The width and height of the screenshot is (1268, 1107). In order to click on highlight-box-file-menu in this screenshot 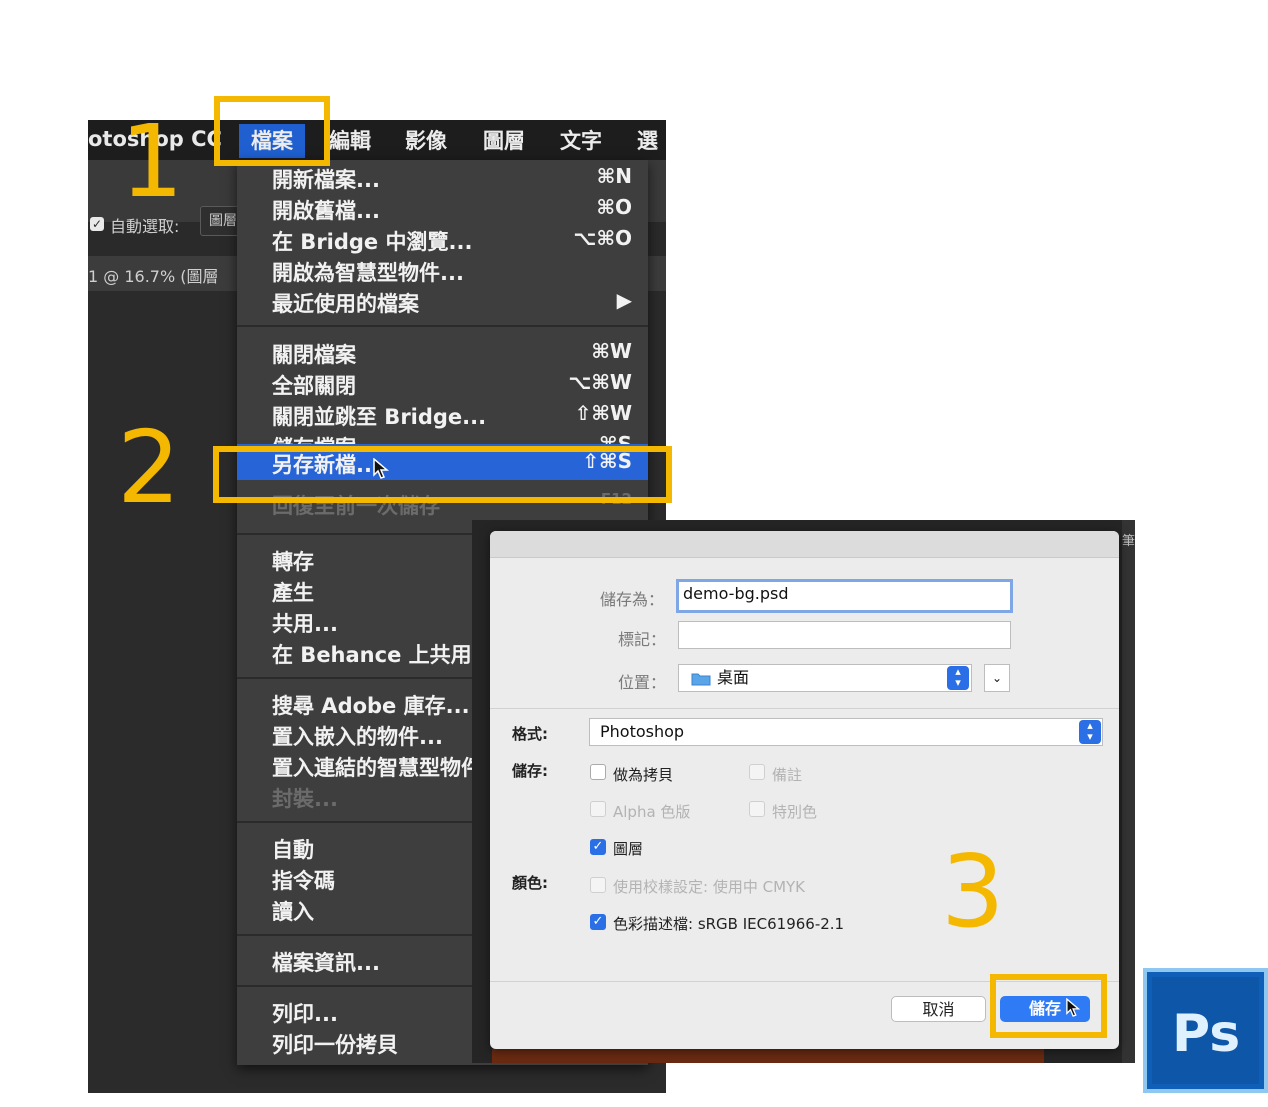, I will do `click(272, 131)`.